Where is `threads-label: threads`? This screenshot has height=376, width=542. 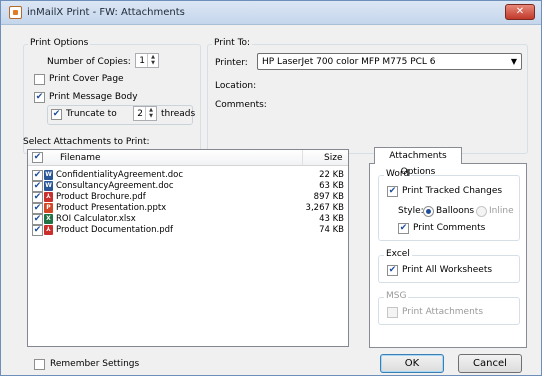
threads-label: threads is located at coordinates (178, 114).